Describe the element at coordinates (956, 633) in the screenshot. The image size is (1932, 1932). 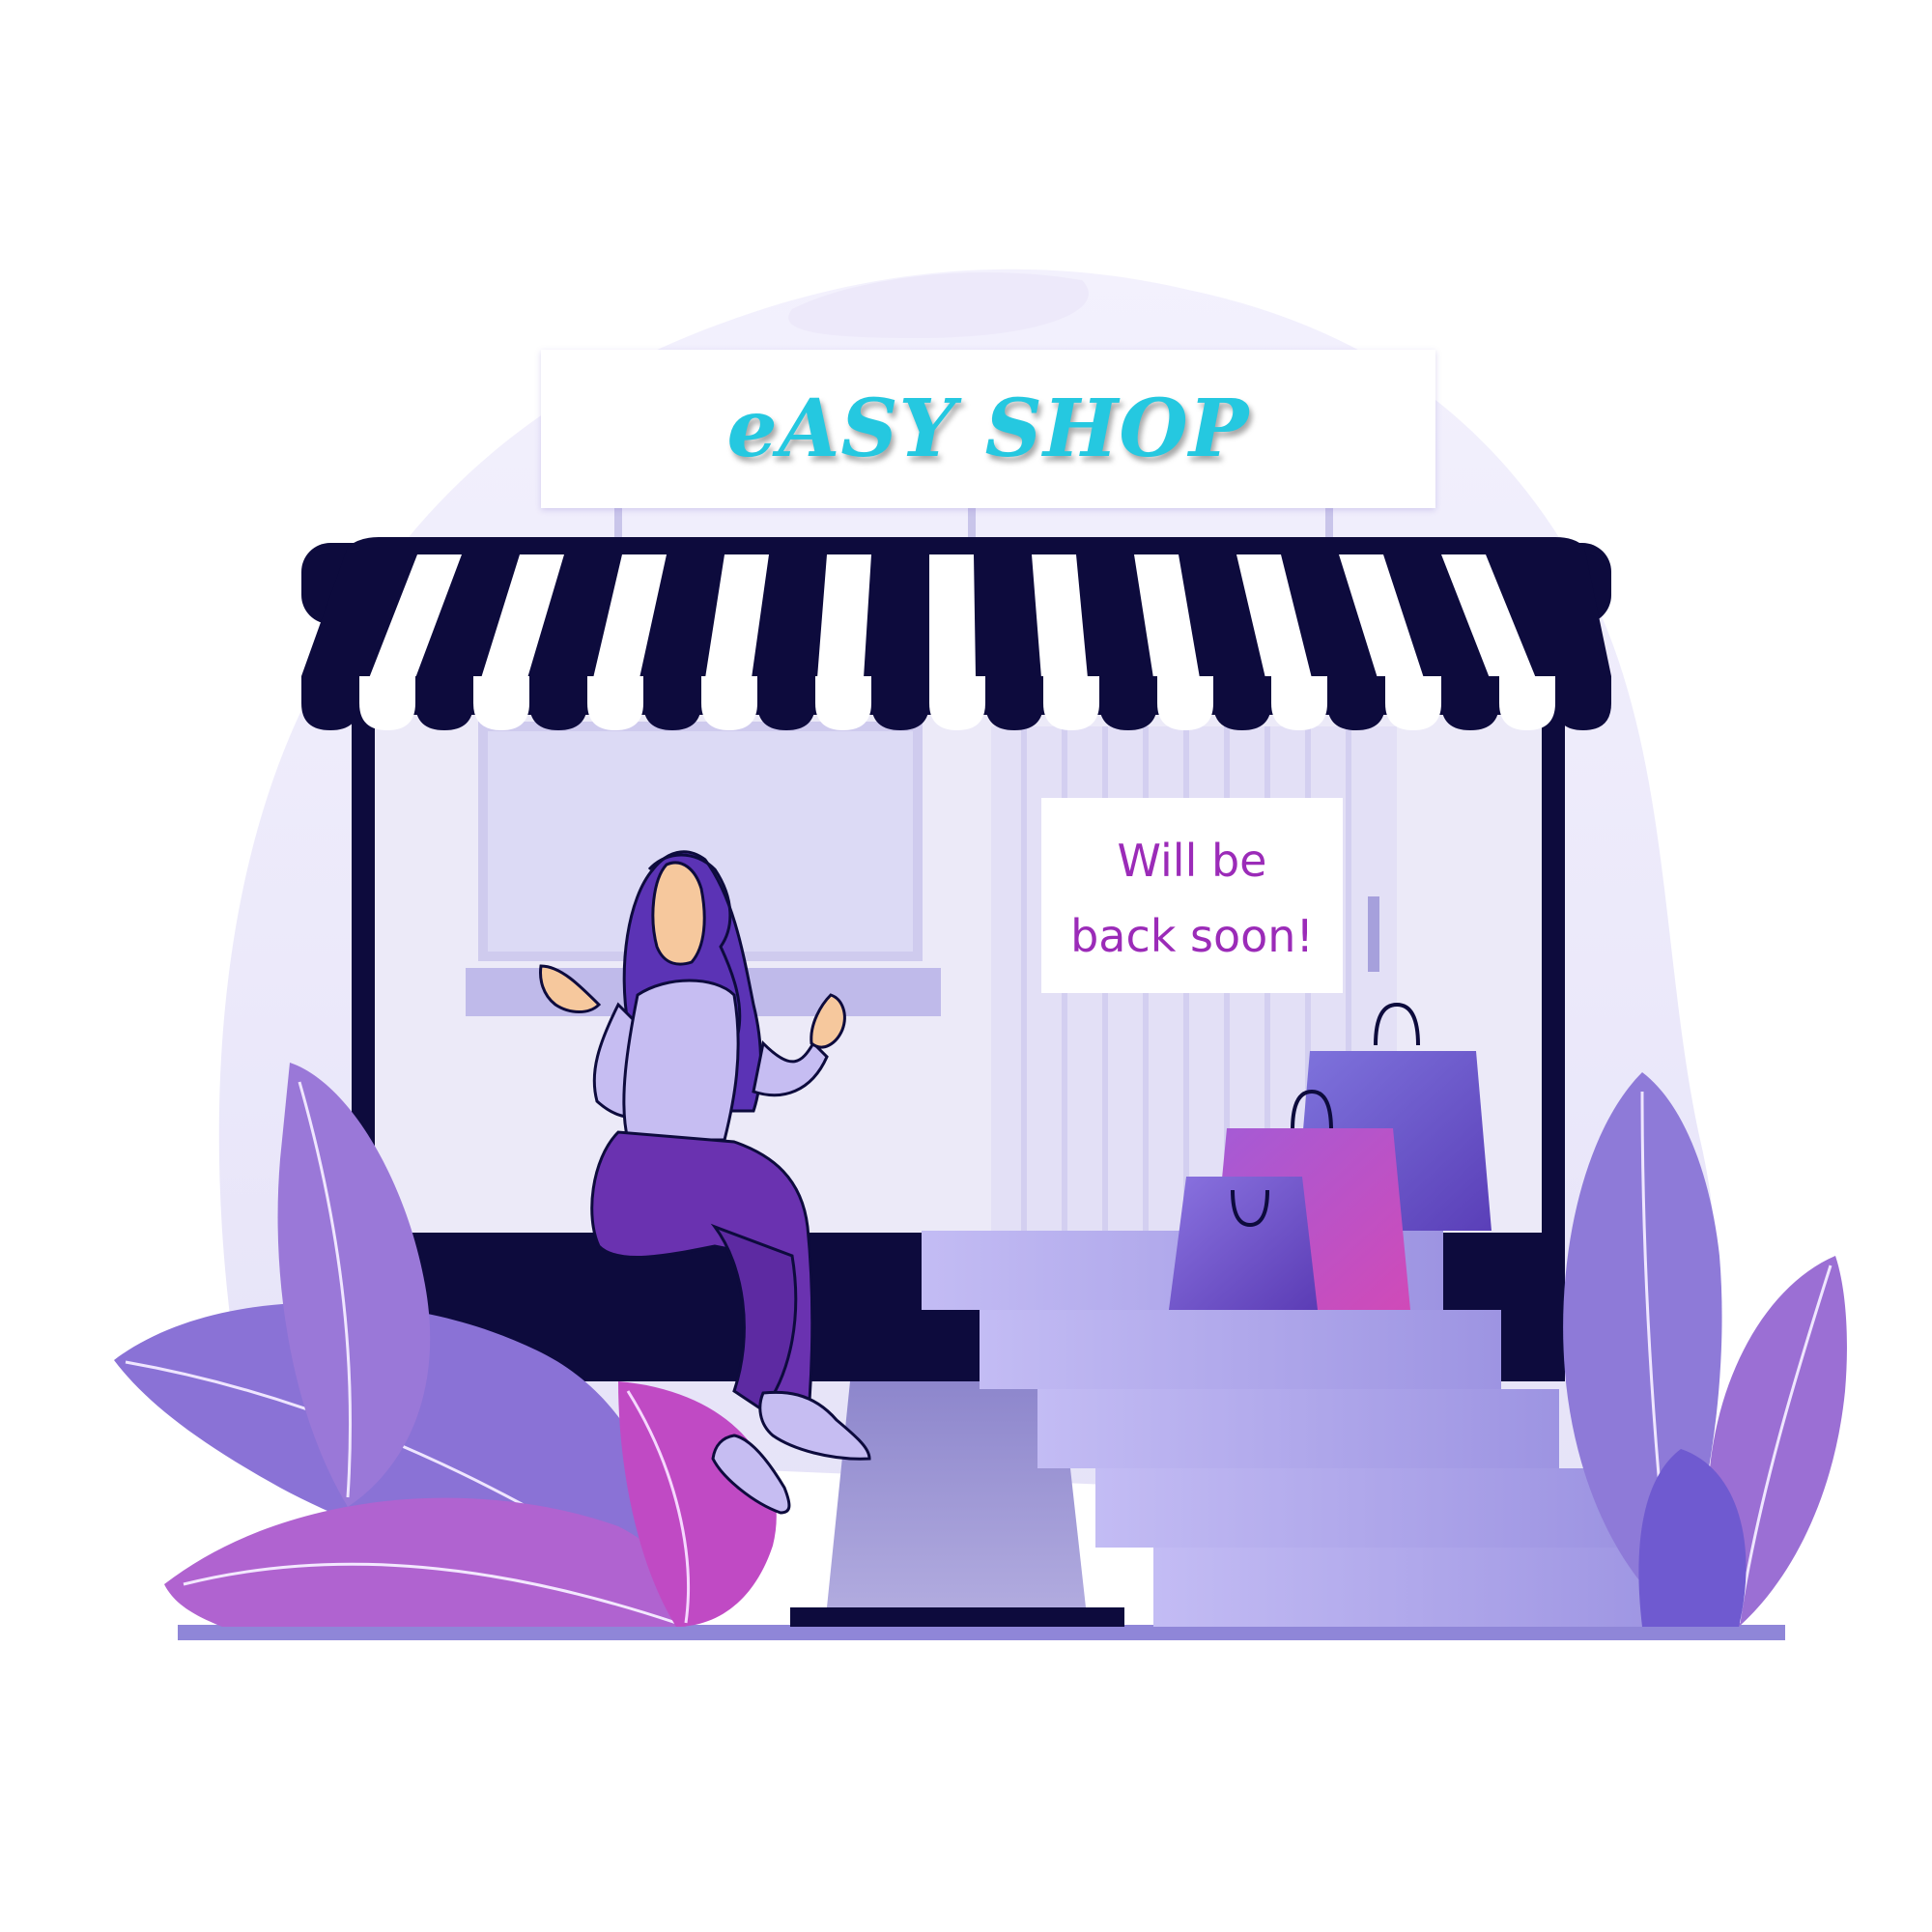
I see `awning` at that location.